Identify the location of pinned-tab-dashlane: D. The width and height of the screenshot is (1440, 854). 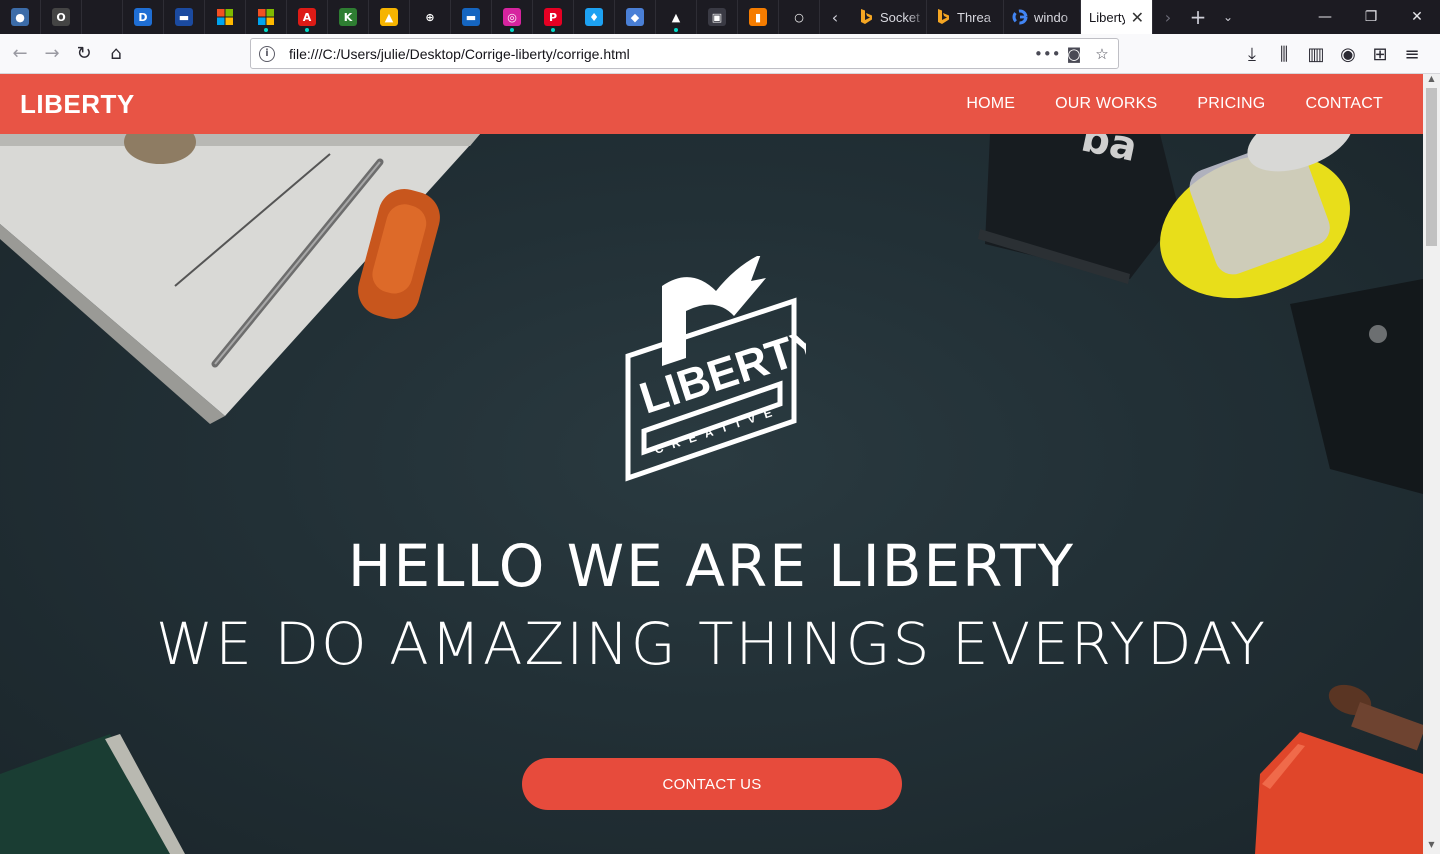
(143, 17).